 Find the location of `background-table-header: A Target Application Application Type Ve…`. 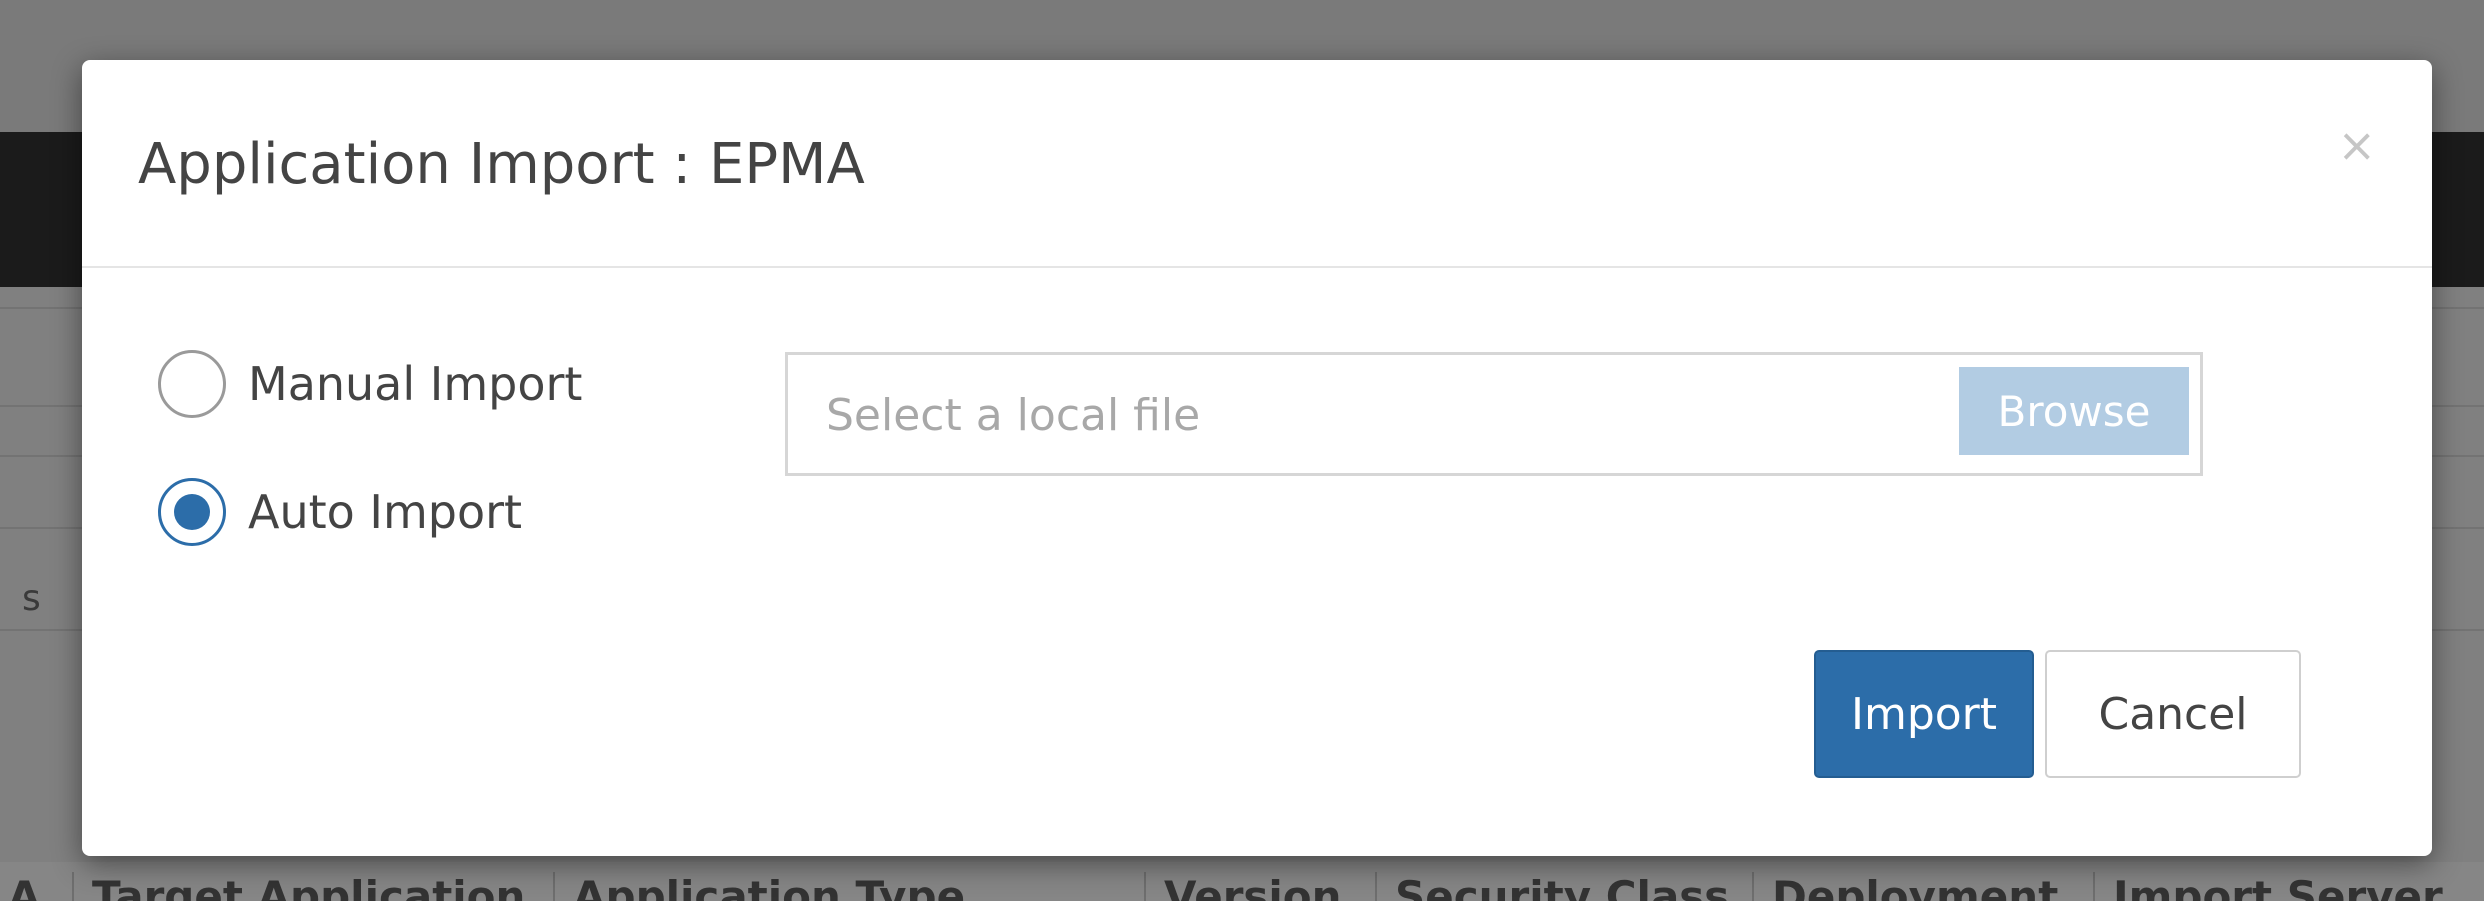

background-table-header: A Target Application Application Type Ve… is located at coordinates (1242, 881).